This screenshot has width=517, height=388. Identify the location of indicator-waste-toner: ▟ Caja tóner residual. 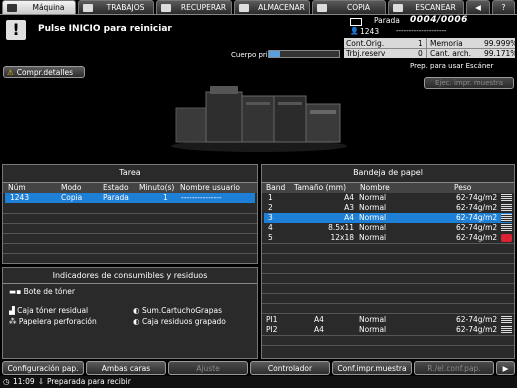
(49, 310).